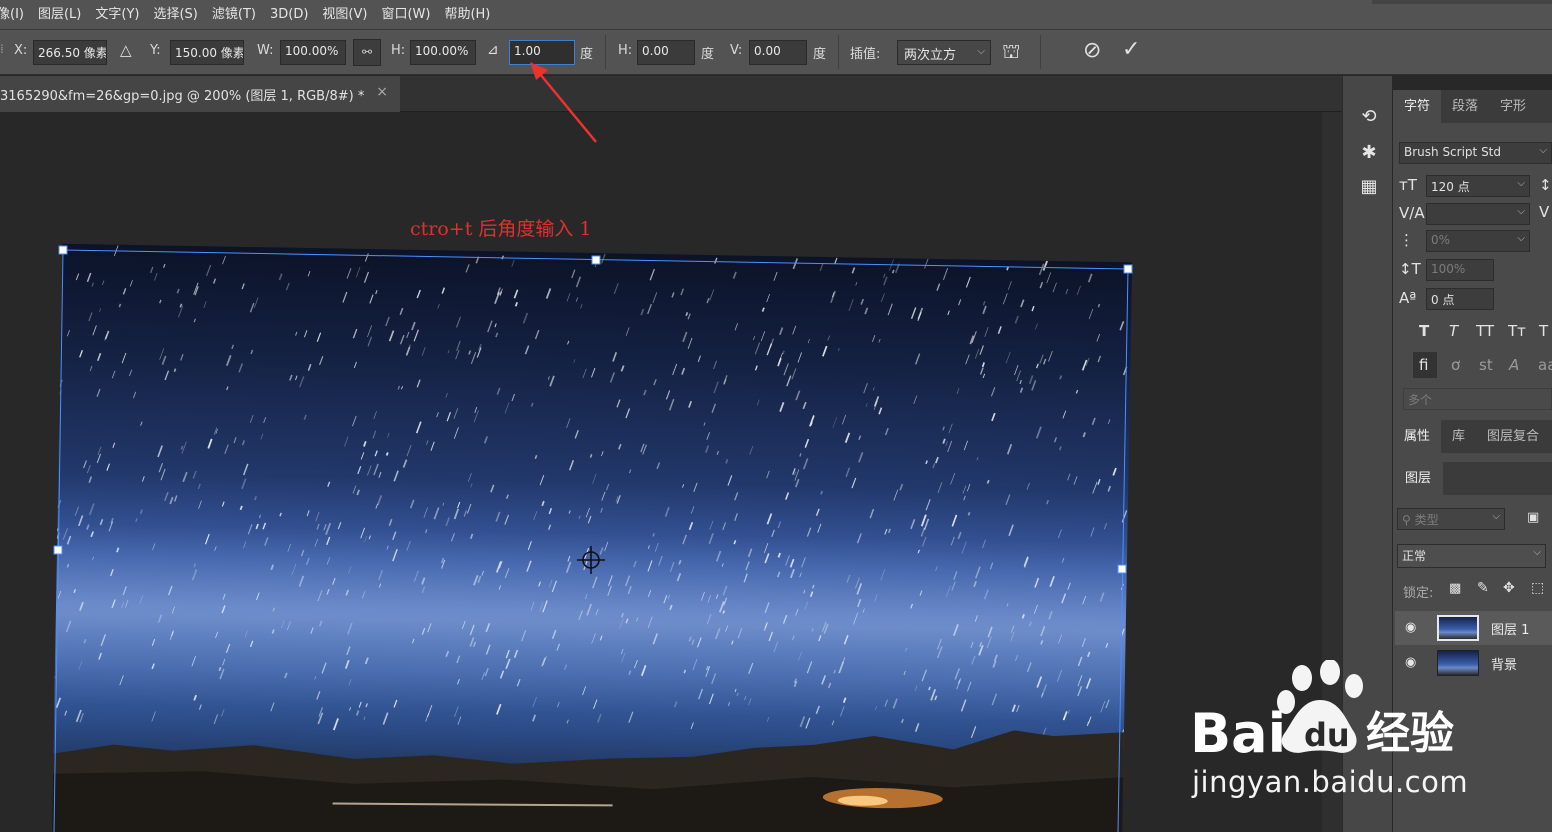 The image size is (1552, 832). I want to click on font-family-select: Brush Script Std ⌵, so click(1475, 153).